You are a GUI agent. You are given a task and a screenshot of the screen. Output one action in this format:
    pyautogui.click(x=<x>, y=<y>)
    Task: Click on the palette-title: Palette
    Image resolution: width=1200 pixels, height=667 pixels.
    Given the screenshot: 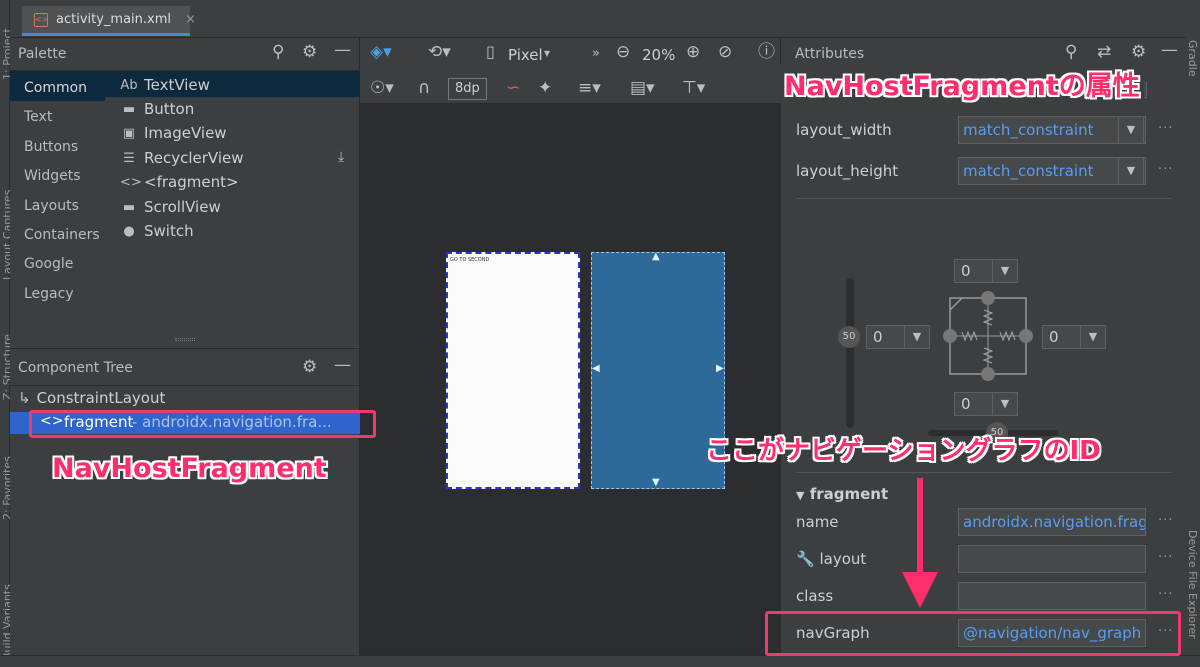 What is the action you would take?
    pyautogui.click(x=42, y=54)
    